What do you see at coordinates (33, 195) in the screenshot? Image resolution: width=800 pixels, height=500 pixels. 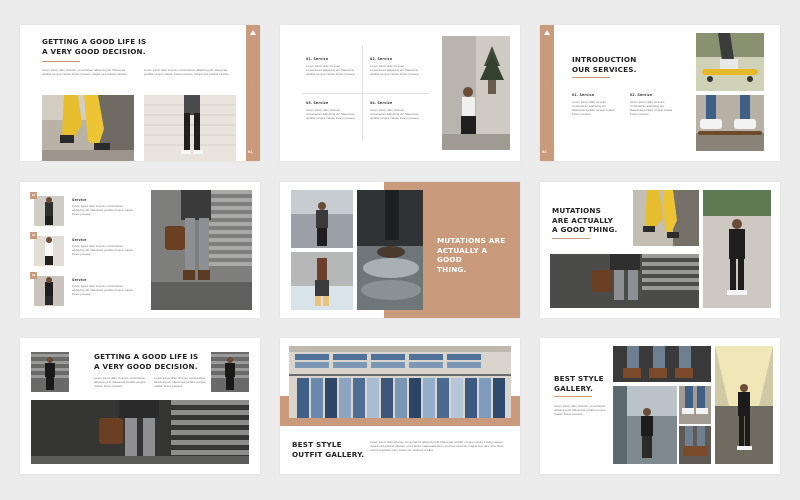 I see `slide-4-badge-1: 01` at bounding box center [33, 195].